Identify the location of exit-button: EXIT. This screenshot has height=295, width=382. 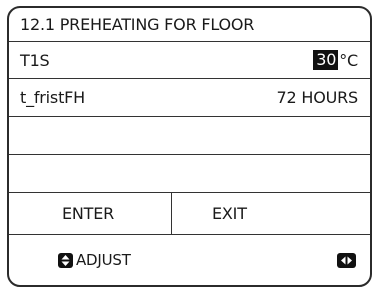
(271, 213).